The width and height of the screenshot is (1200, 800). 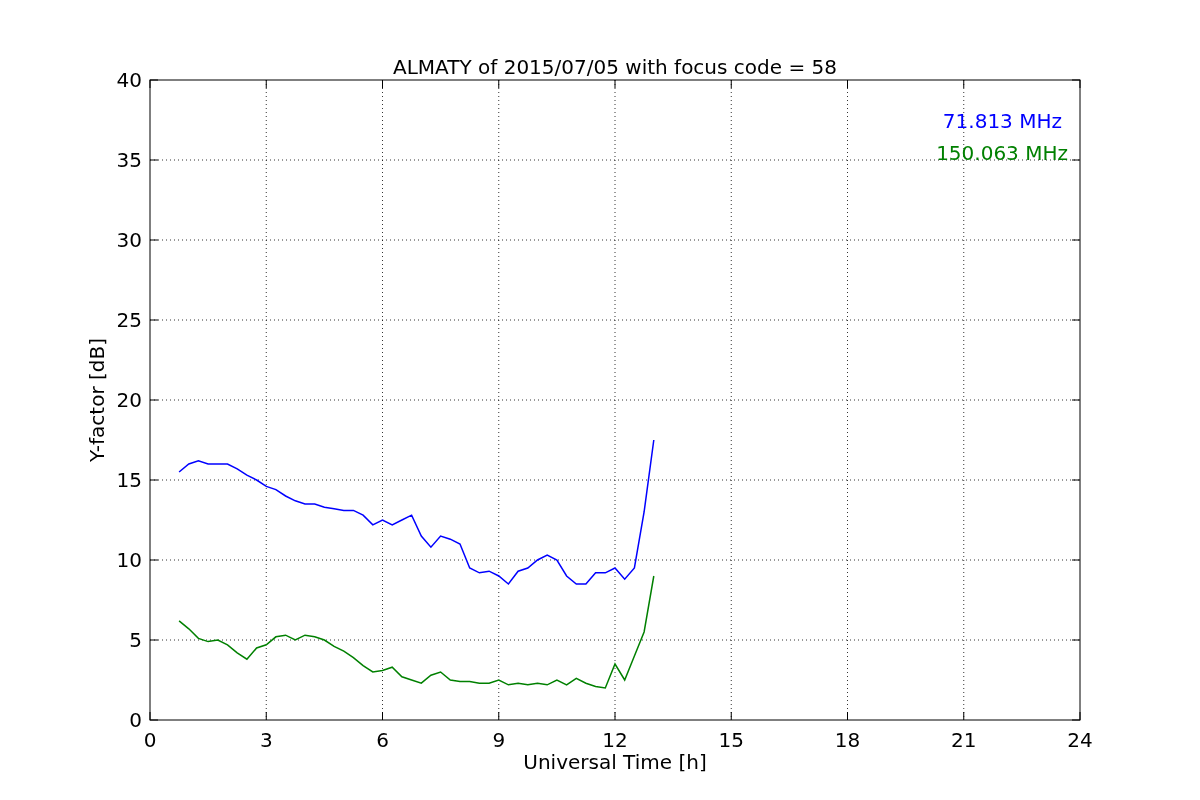 What do you see at coordinates (615, 740) in the screenshot?
I see `x-tick-label: 12` at bounding box center [615, 740].